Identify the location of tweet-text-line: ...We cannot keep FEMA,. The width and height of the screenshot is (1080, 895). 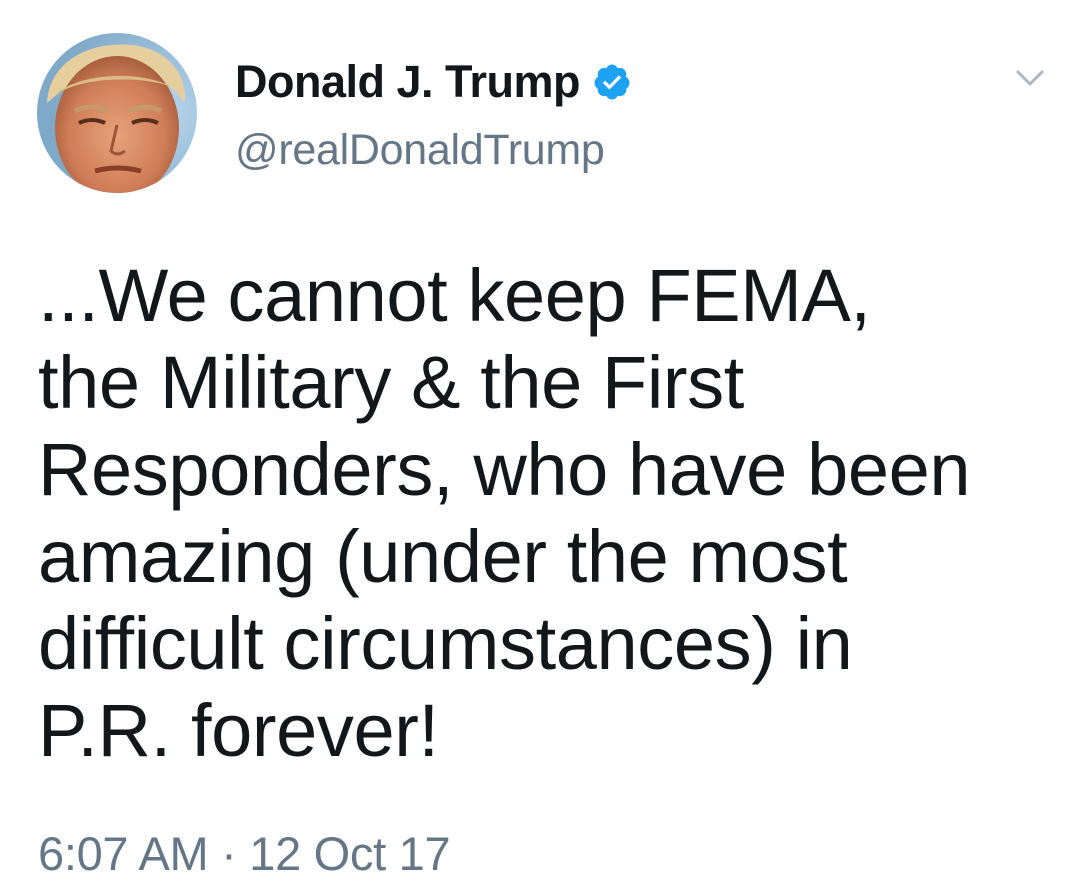
(454, 295).